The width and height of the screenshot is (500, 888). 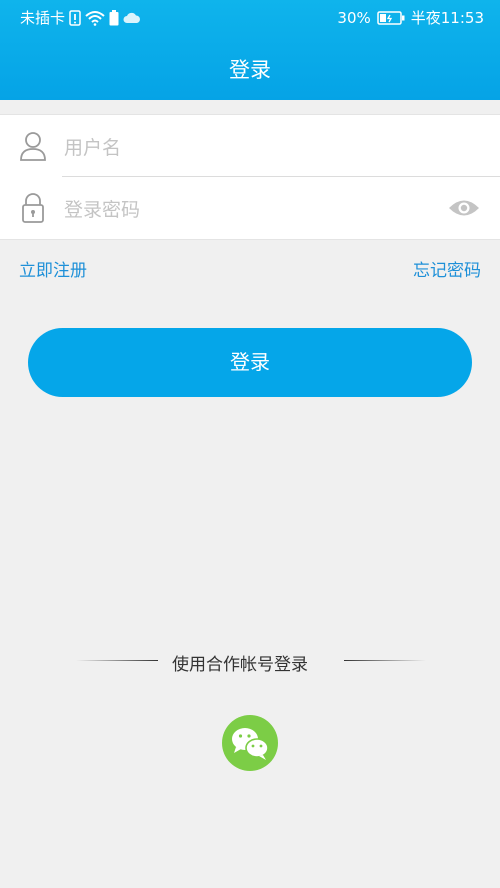 What do you see at coordinates (250, 50) in the screenshot?
I see `app-header: 未插卡 30% 半夜11:53 登录` at bounding box center [250, 50].